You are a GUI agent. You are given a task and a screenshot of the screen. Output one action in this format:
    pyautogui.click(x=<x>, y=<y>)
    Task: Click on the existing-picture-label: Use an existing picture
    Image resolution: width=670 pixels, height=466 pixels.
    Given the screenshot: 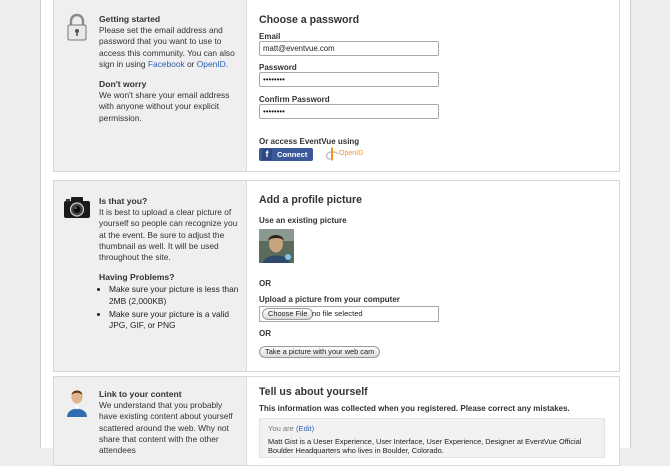 What is the action you would take?
    pyautogui.click(x=303, y=220)
    